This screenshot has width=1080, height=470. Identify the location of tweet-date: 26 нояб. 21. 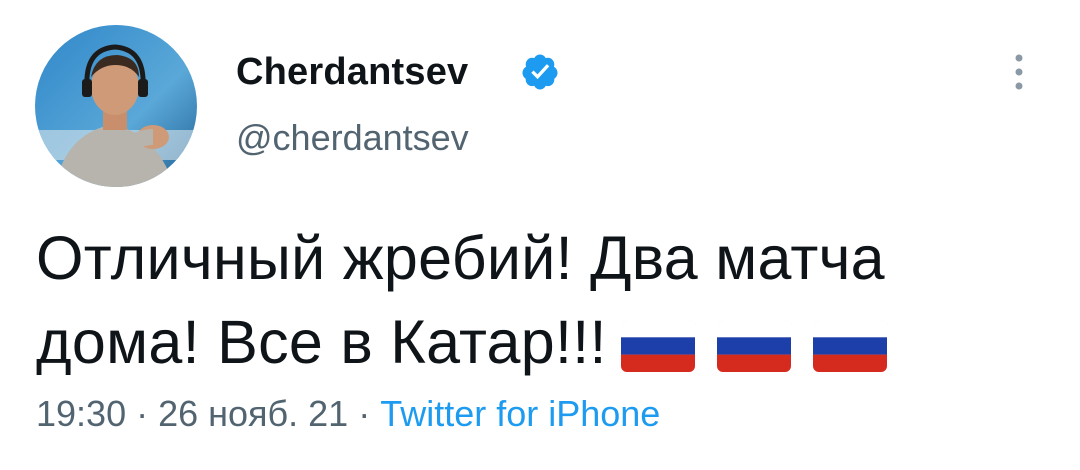
(253, 413).